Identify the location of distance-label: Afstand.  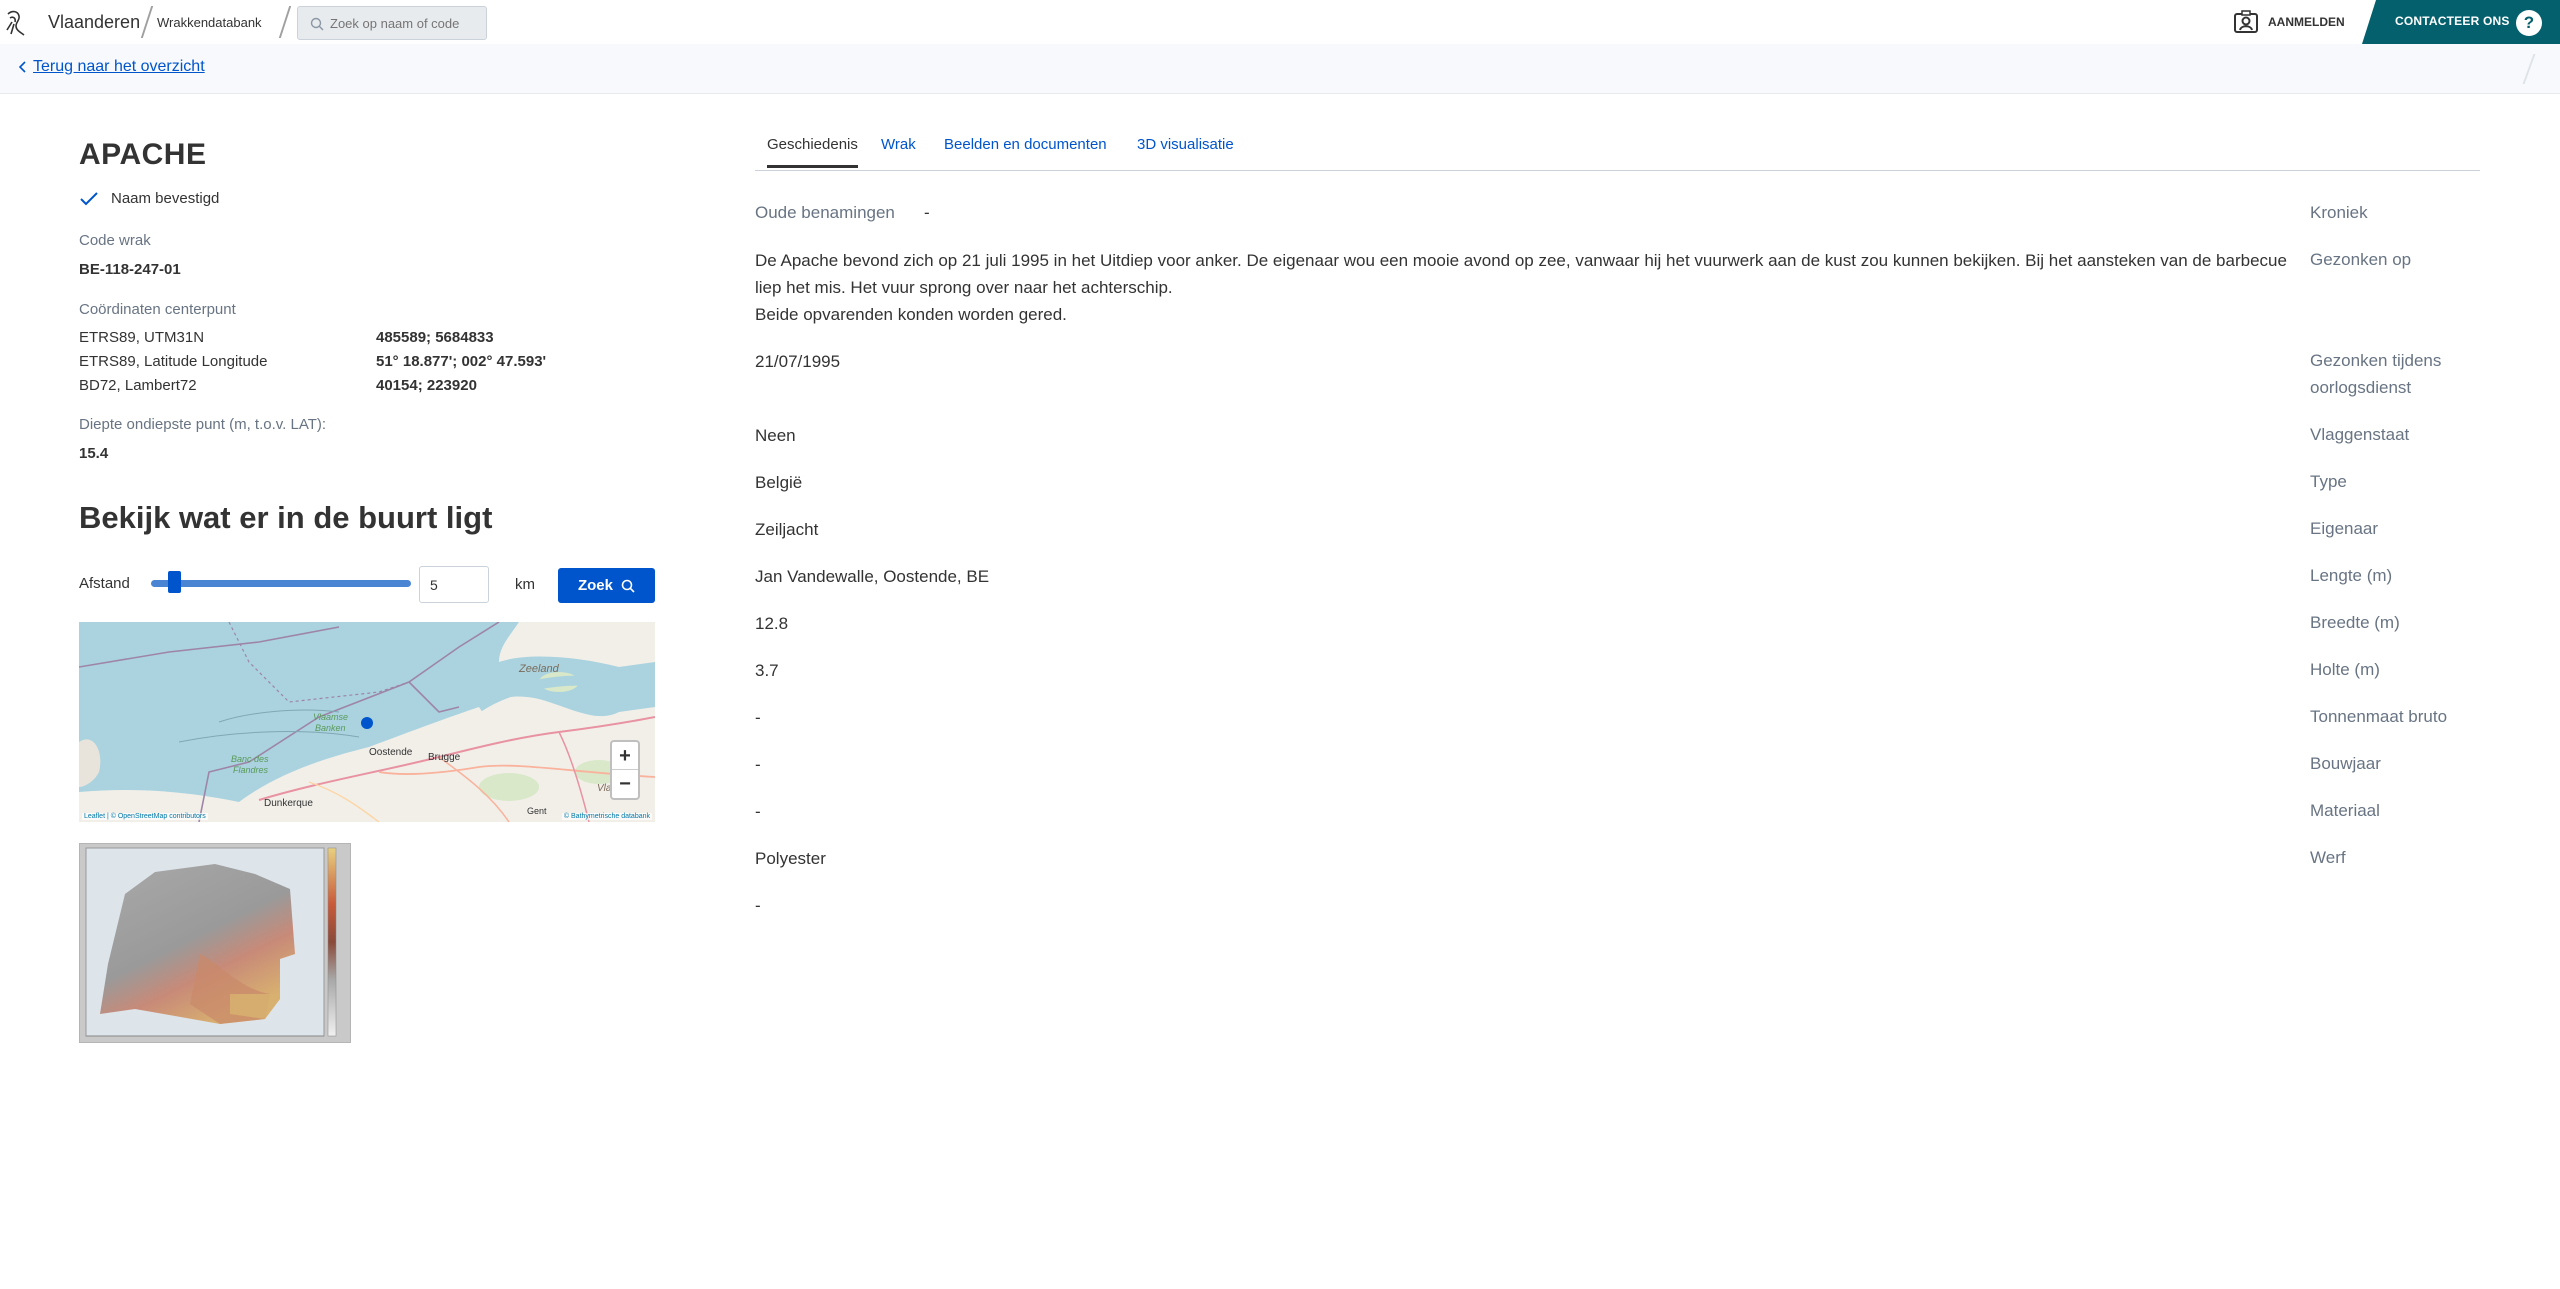
(104, 583).